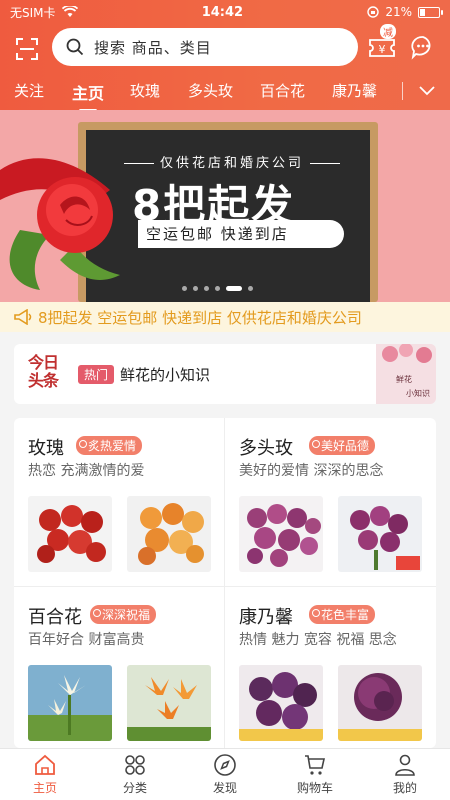 Image resolution: width=450 pixels, height=800 pixels. I want to click on tab-follow: 关注, so click(29, 90).